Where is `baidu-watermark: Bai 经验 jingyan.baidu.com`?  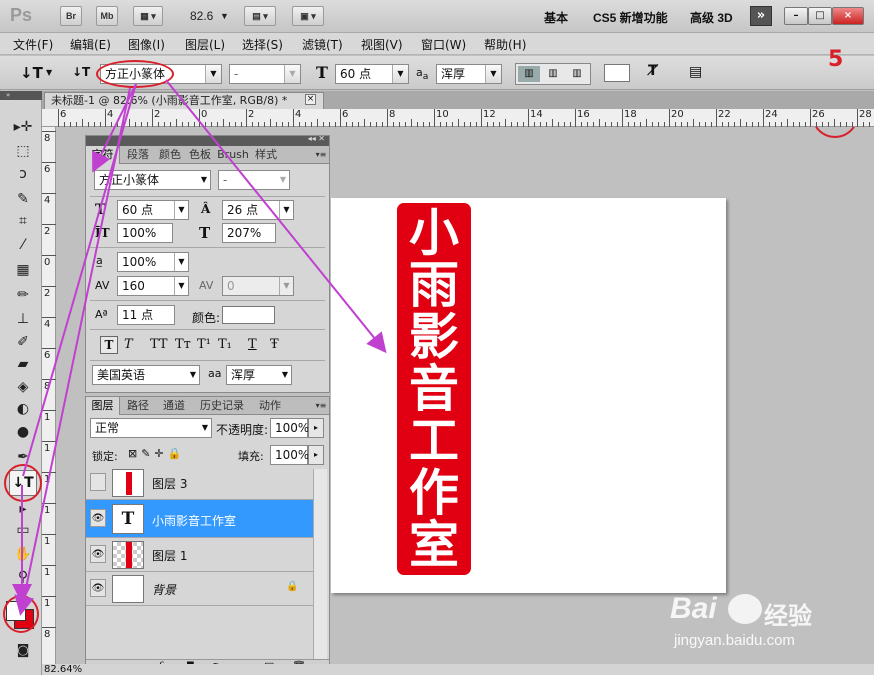 baidu-watermark: Bai 经验 jingyan.baidu.com is located at coordinates (771, 623).